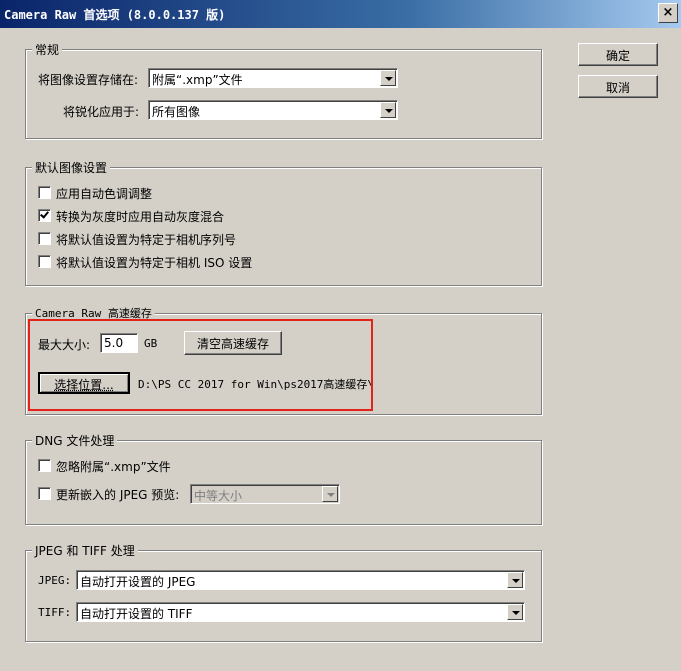 The image size is (681, 671). What do you see at coordinates (218, 496) in the screenshot?
I see `preview-size-value: 中等大小` at bounding box center [218, 496].